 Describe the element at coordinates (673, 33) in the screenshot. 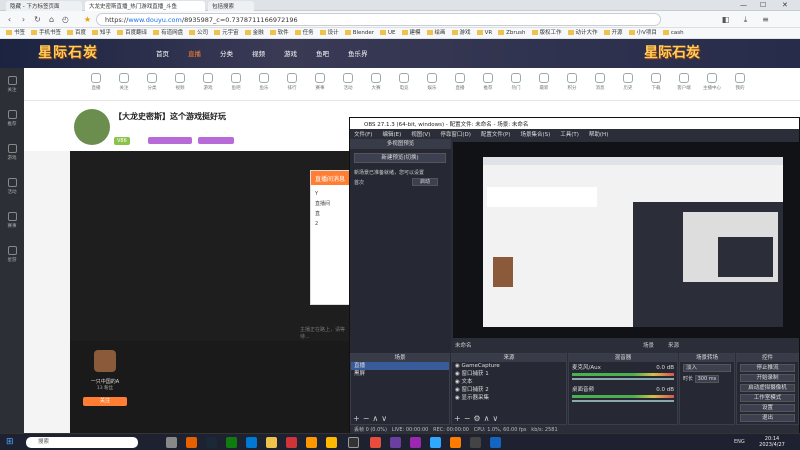

I see `bookmark-item: cash` at that location.